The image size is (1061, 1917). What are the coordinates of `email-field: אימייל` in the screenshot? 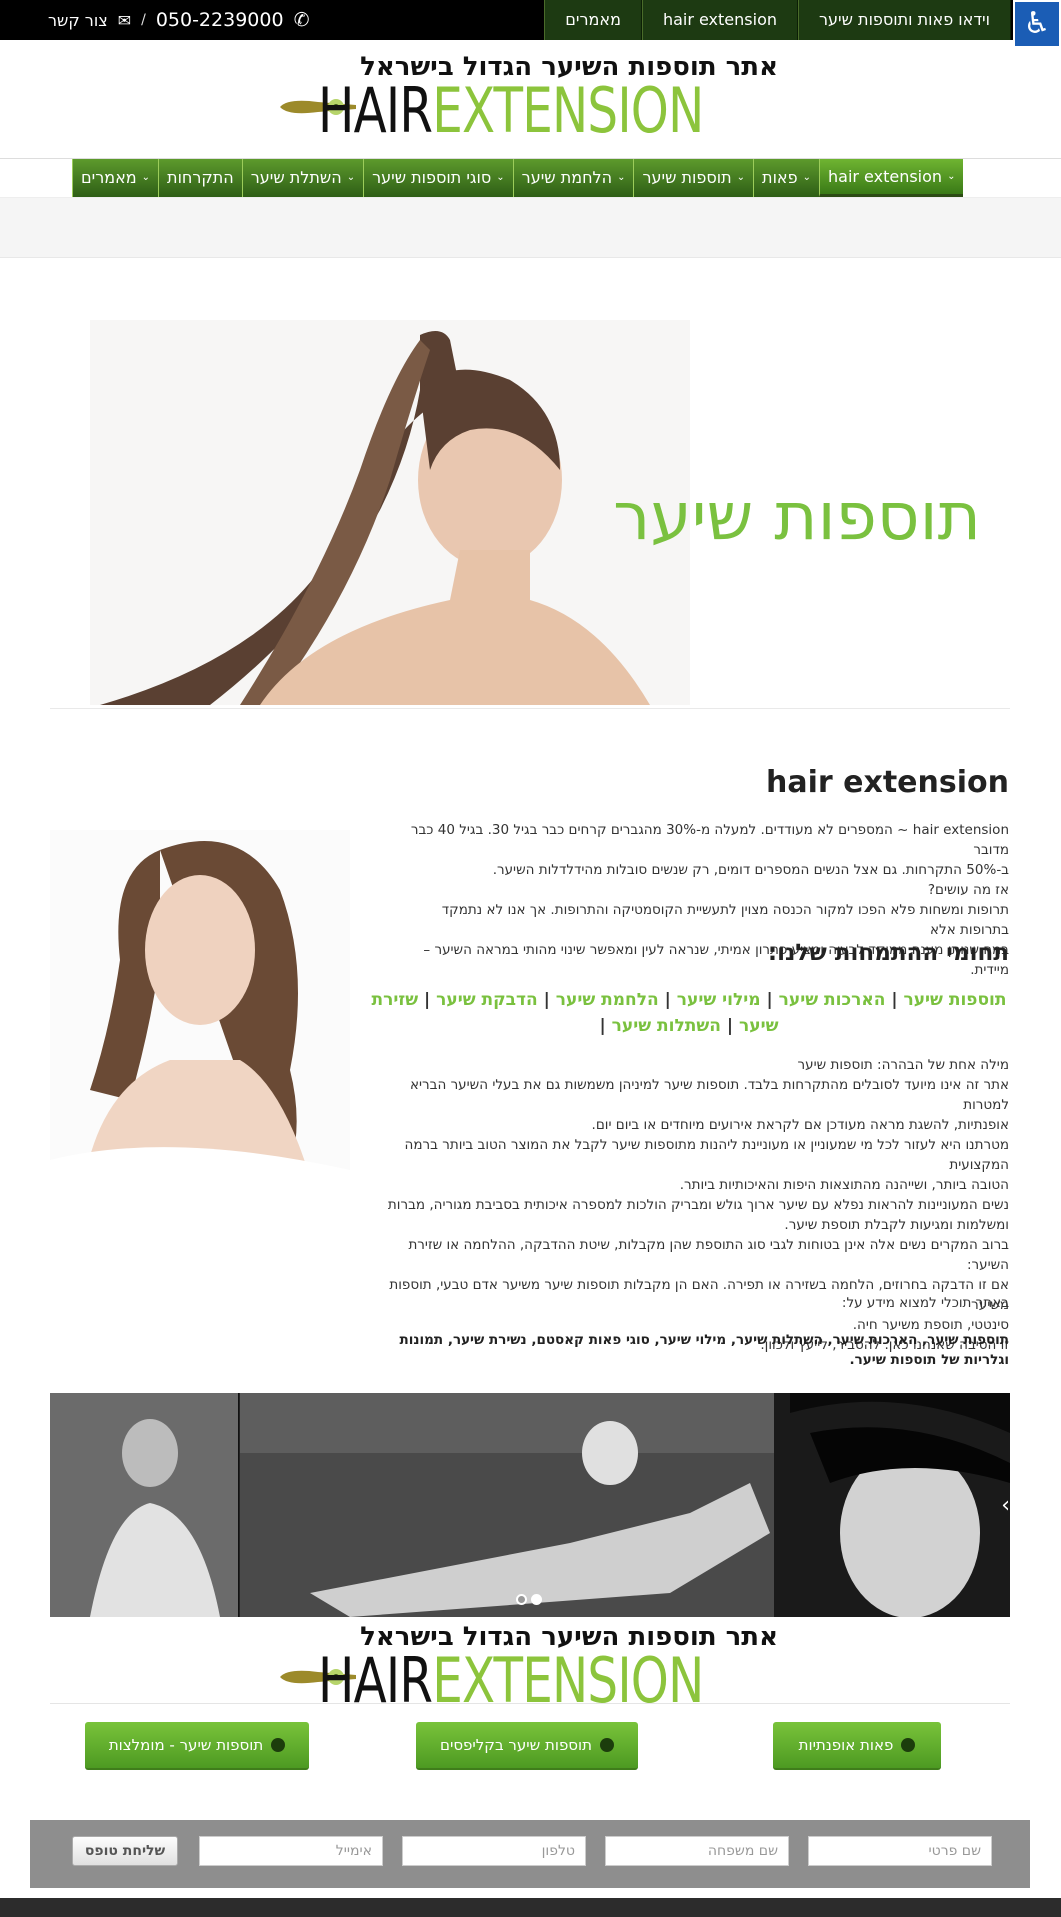 It's located at (291, 1851).